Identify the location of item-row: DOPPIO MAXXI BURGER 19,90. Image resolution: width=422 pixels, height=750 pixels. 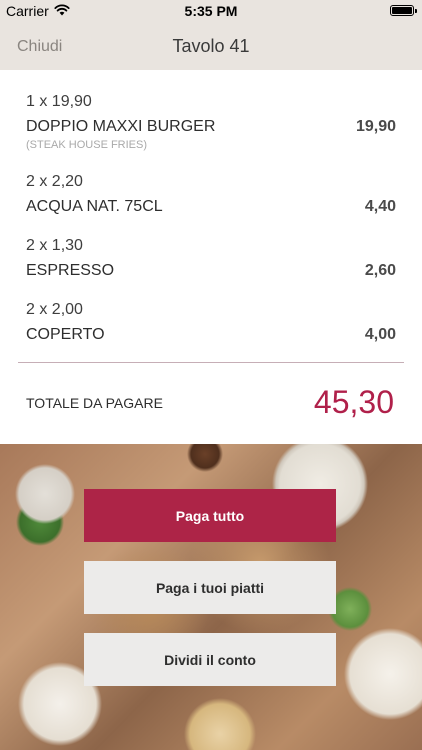
(211, 127).